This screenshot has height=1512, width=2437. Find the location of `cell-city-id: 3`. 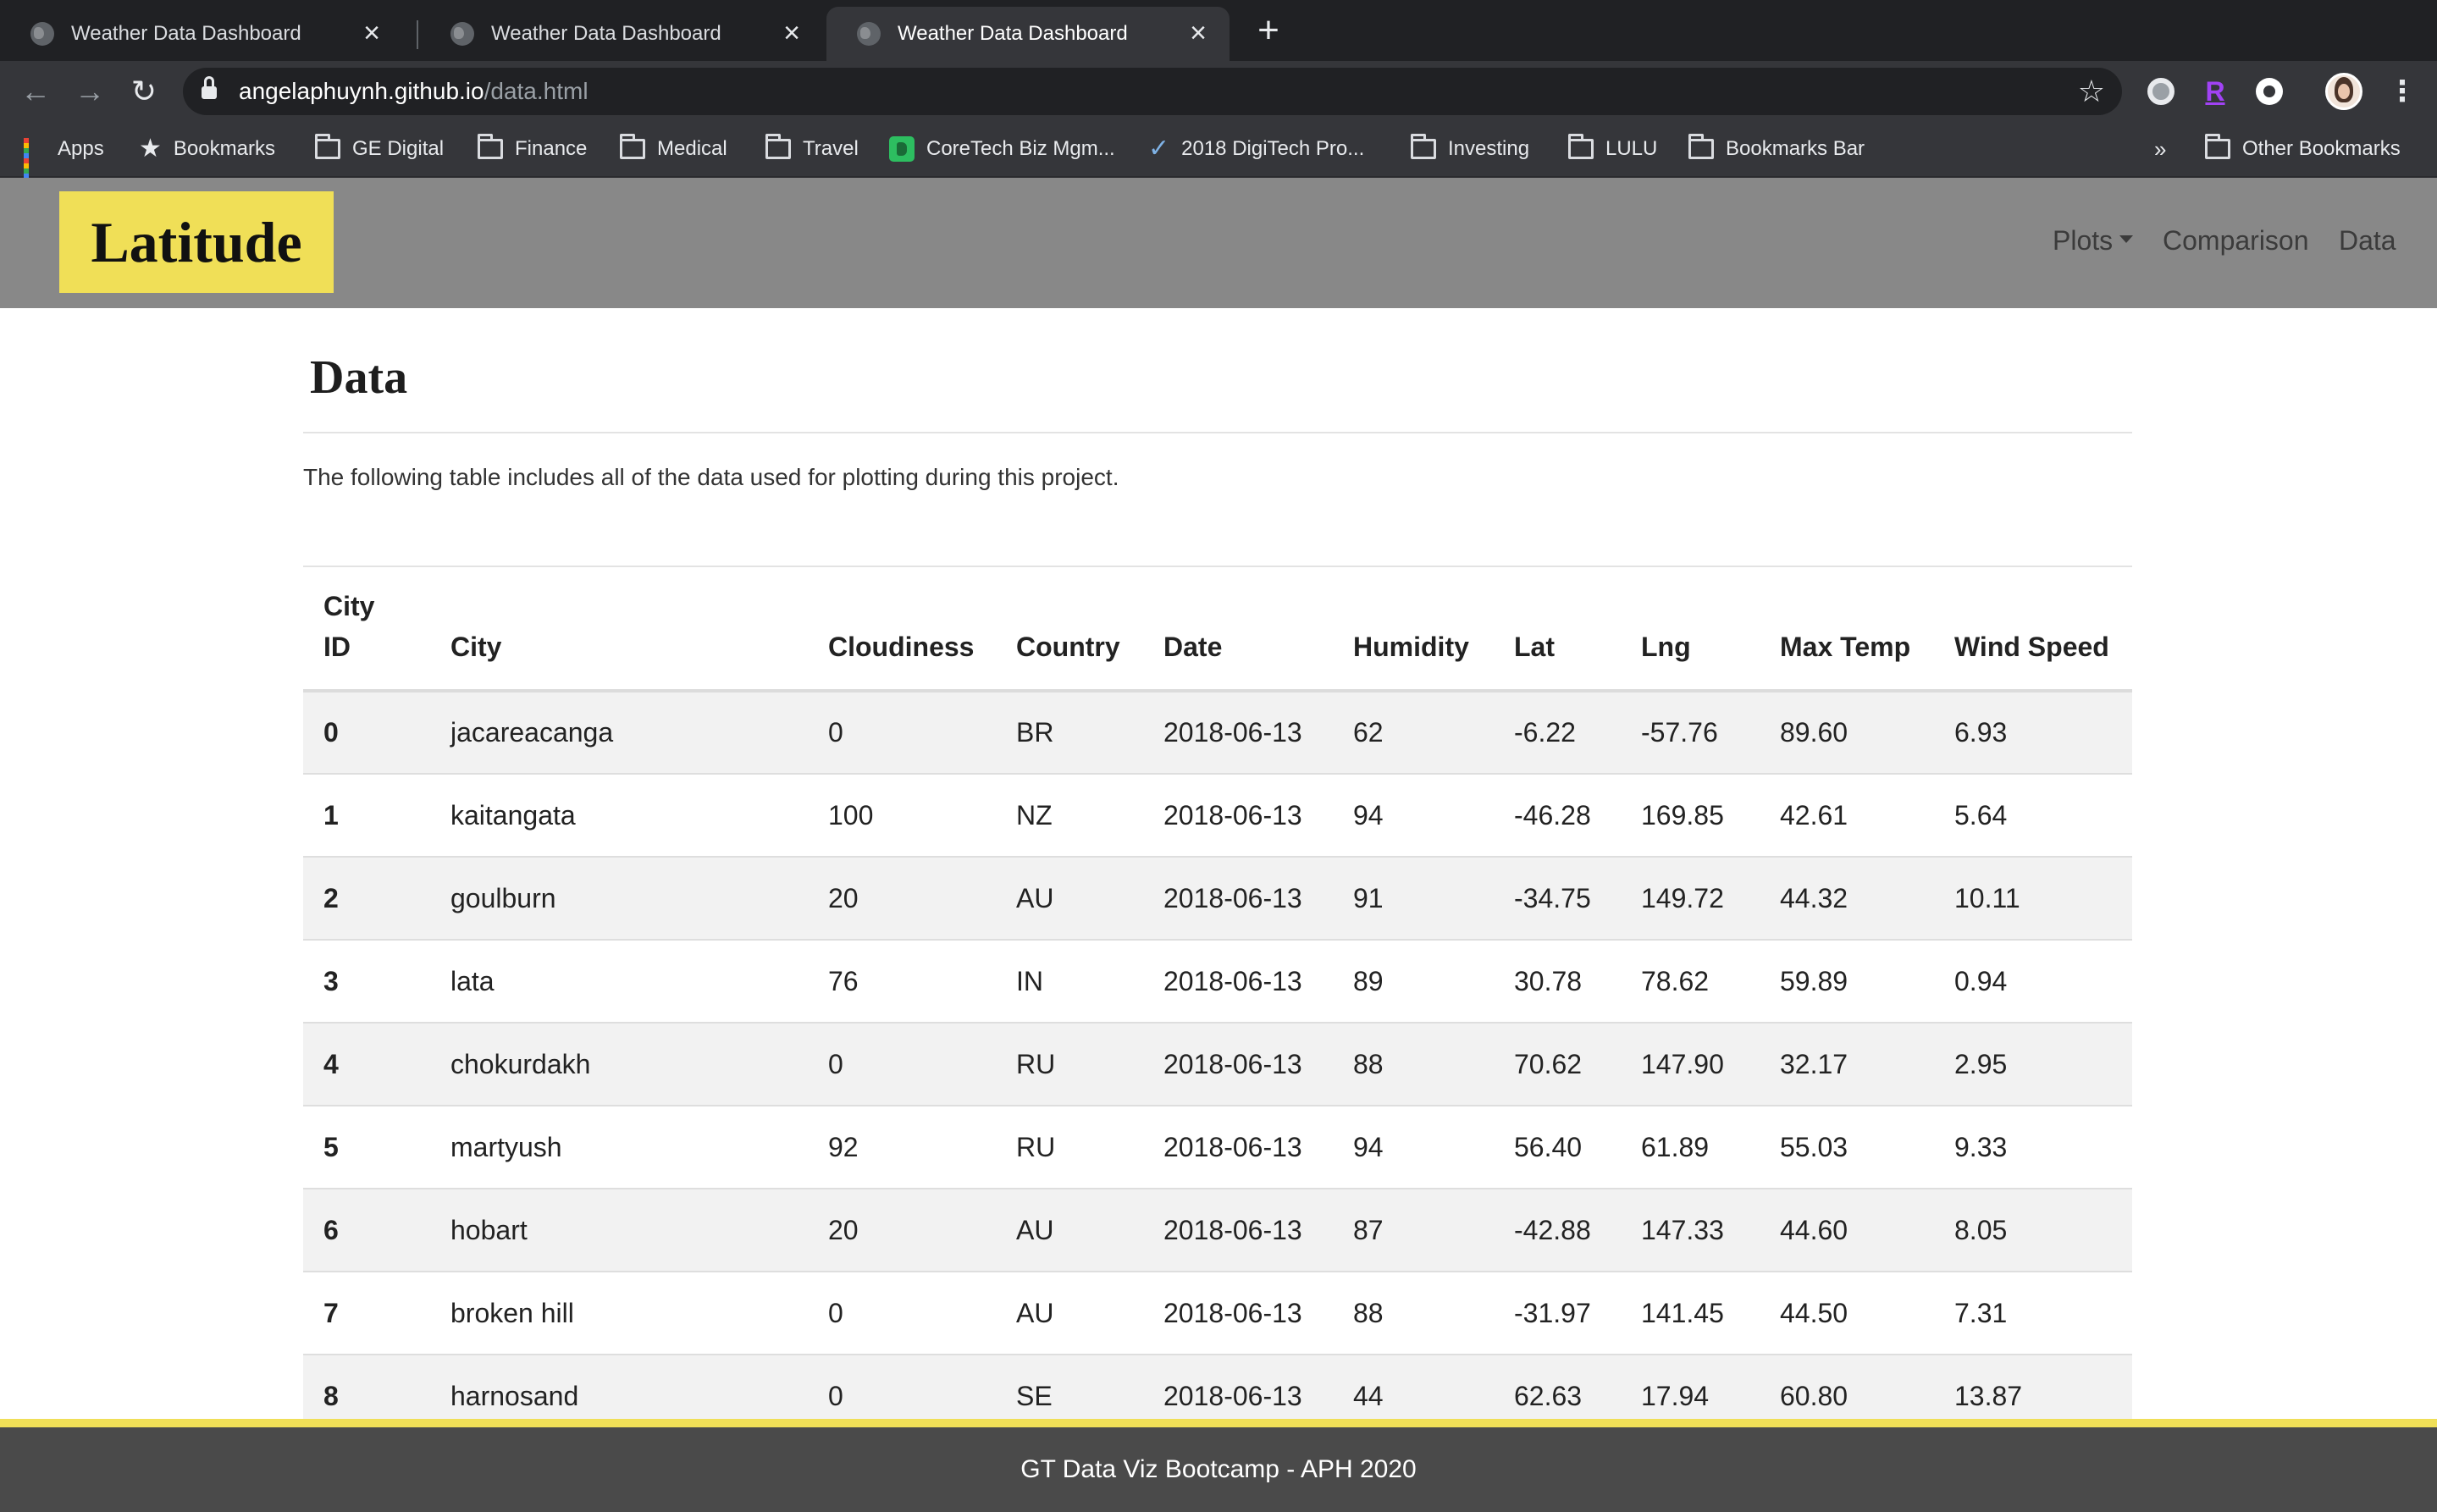

cell-city-id: 3 is located at coordinates (367, 982).